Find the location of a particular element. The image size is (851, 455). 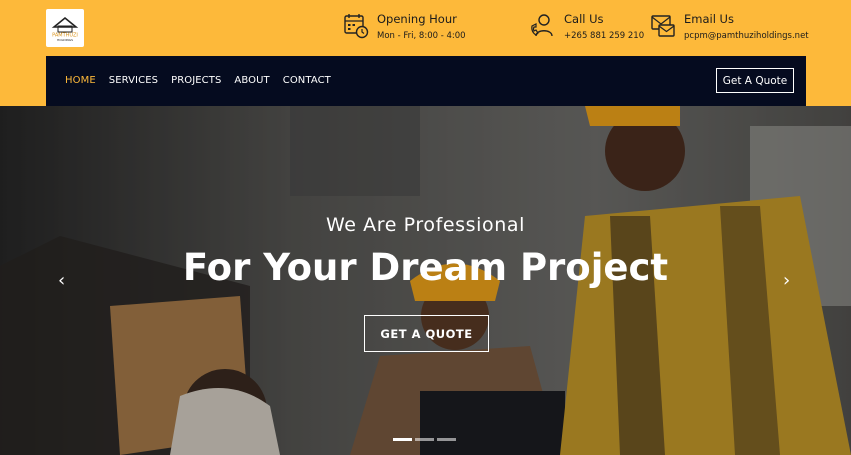

email-us-title: Email Us is located at coordinates (709, 19).